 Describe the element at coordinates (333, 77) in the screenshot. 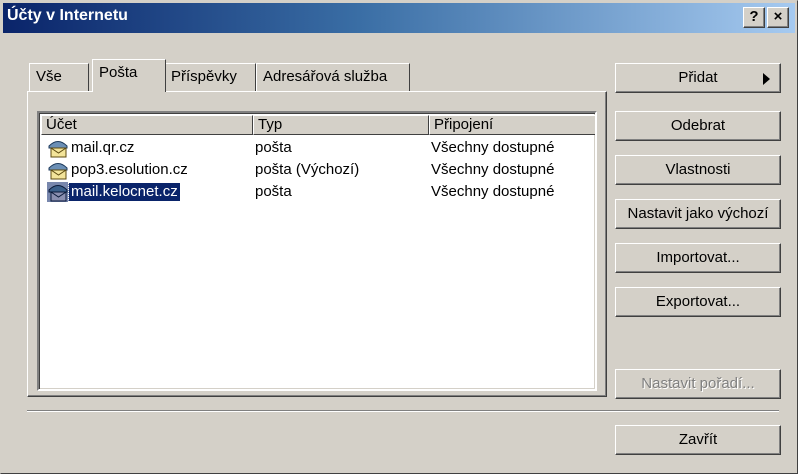

I see `tab-directory-service: Adresářová služba` at that location.